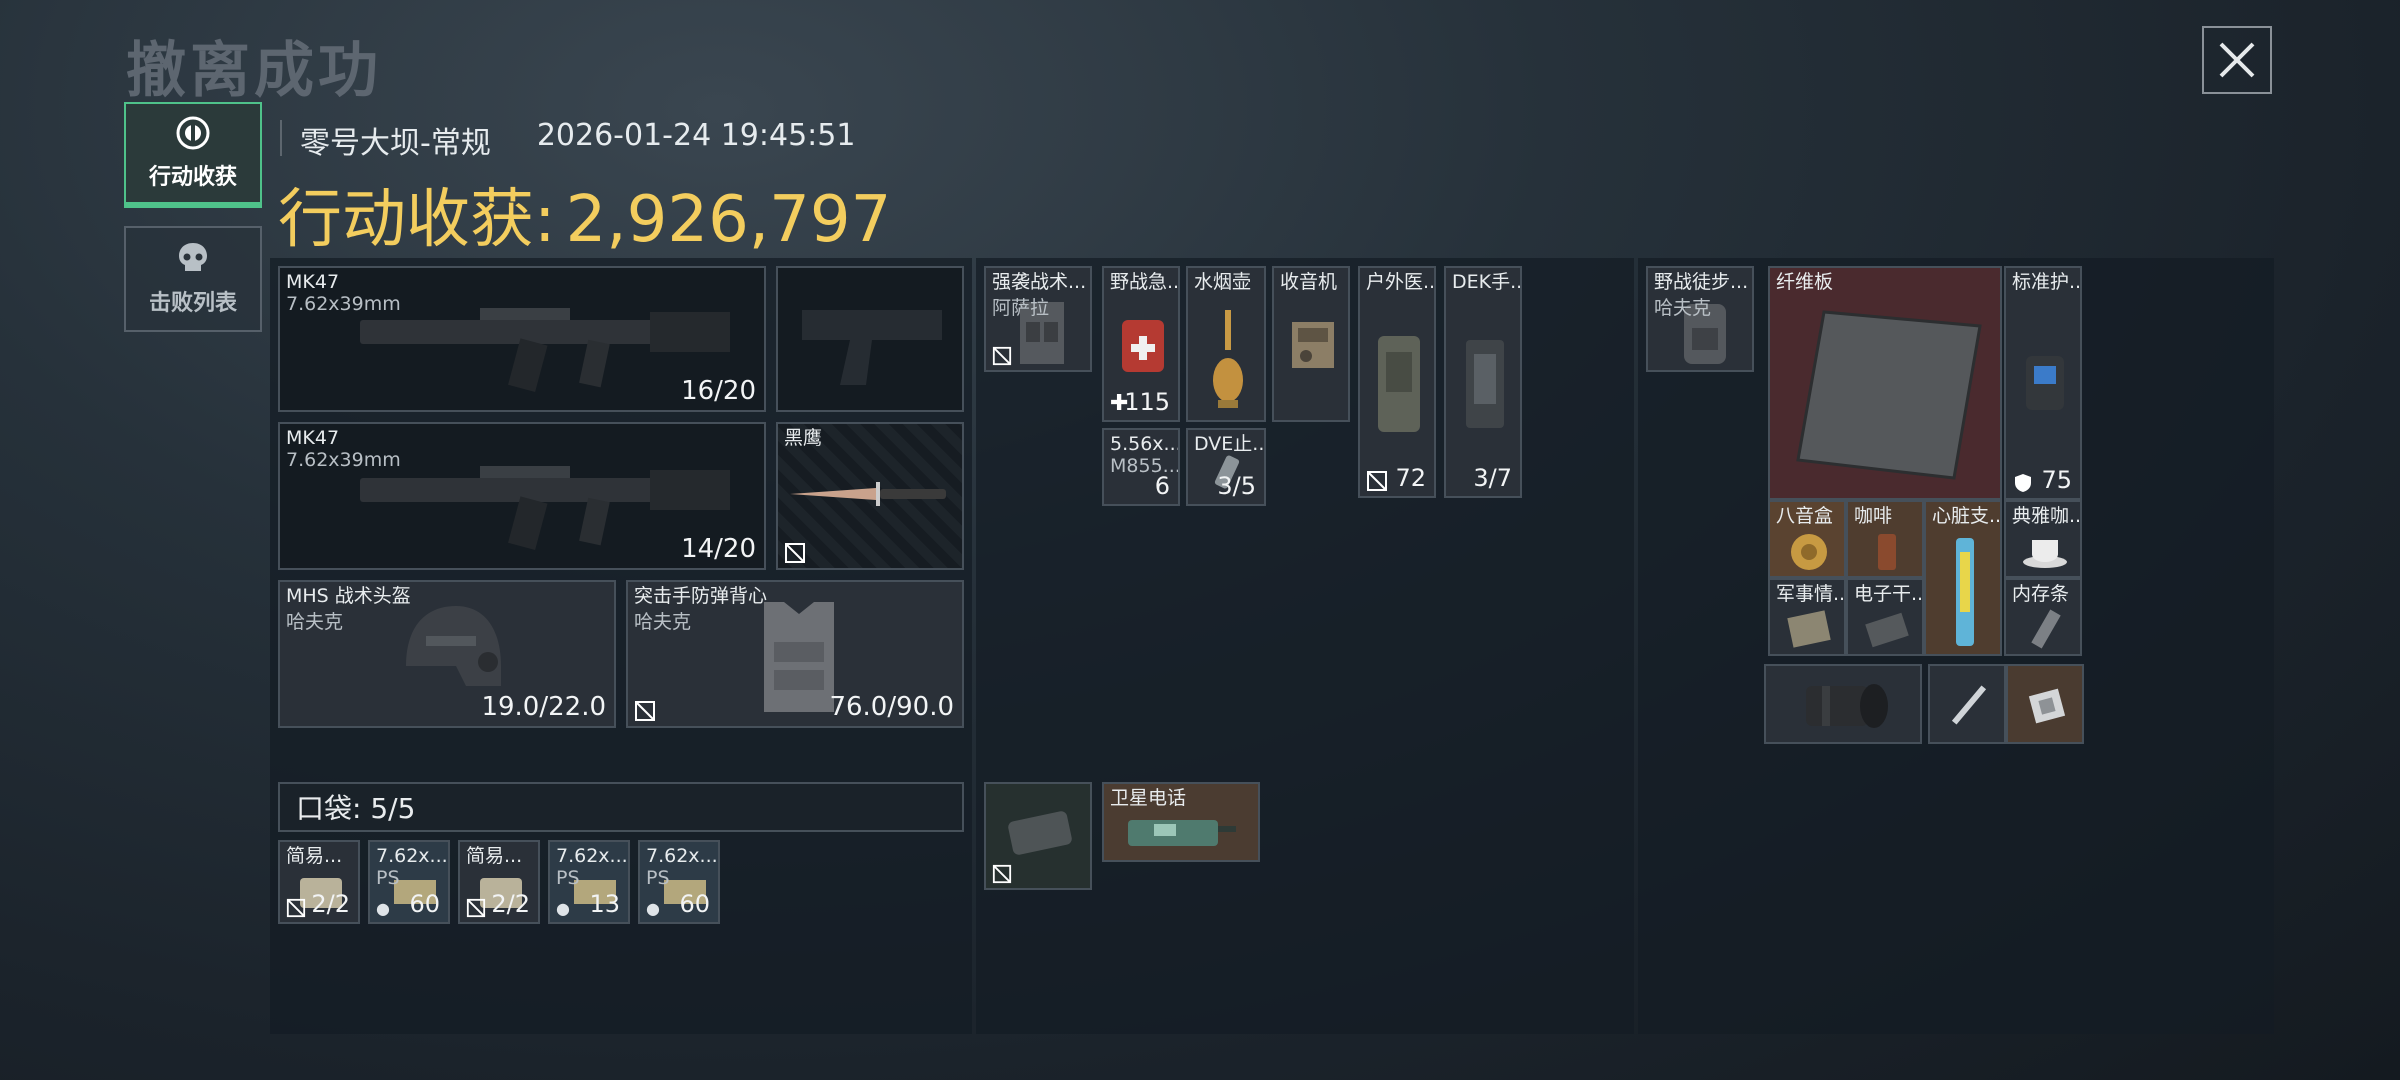 This screenshot has height=1080, width=2400. What do you see at coordinates (1236, 486) in the screenshot?
I see `item-count: 3/5` at bounding box center [1236, 486].